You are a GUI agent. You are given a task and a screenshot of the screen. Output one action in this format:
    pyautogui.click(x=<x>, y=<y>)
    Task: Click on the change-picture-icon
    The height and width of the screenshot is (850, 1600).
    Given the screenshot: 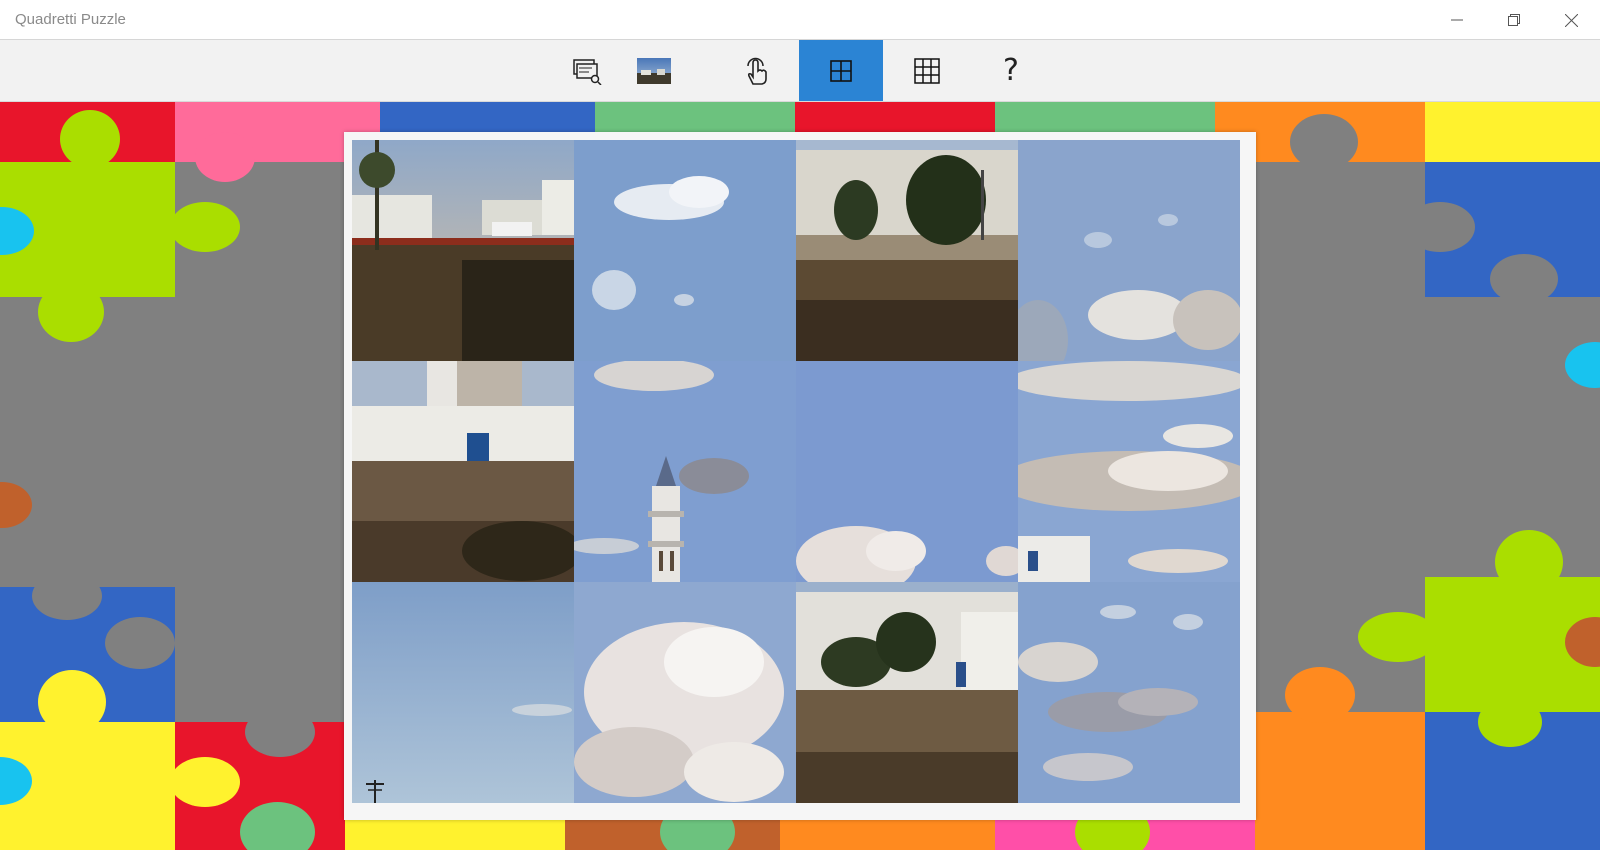 What is the action you would take?
    pyautogui.click(x=587, y=71)
    